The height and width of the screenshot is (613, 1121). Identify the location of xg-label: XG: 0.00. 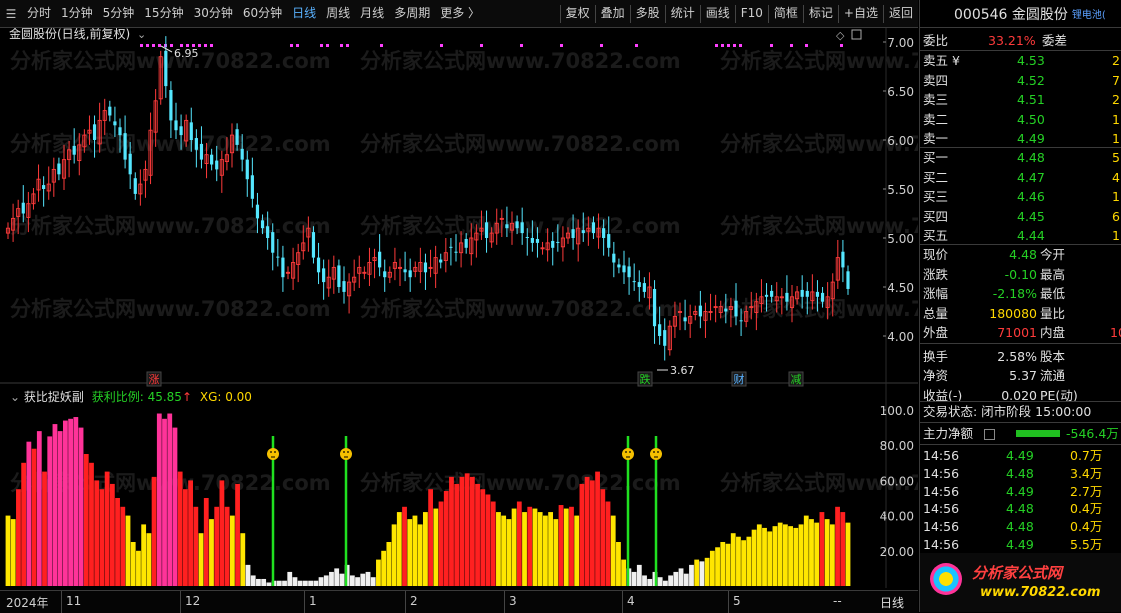
(225, 397).